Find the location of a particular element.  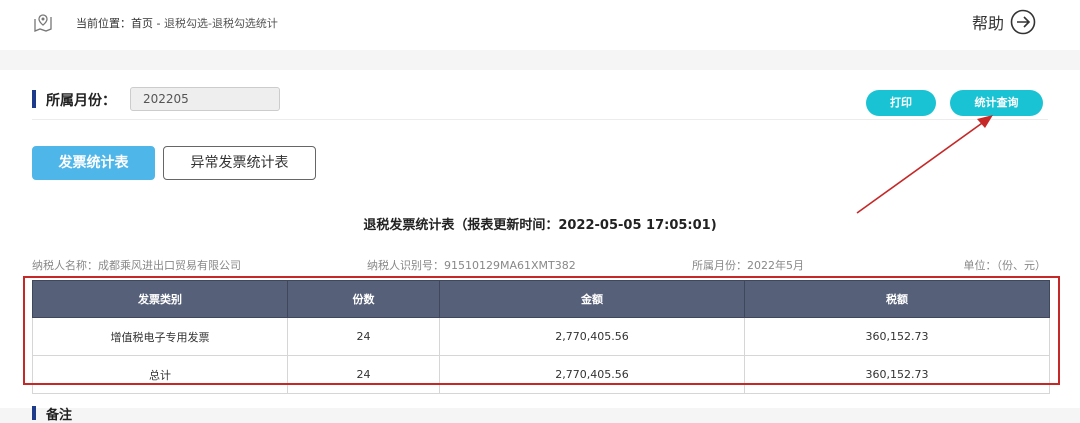

statistics-query-button: 统计查询 is located at coordinates (996, 103).